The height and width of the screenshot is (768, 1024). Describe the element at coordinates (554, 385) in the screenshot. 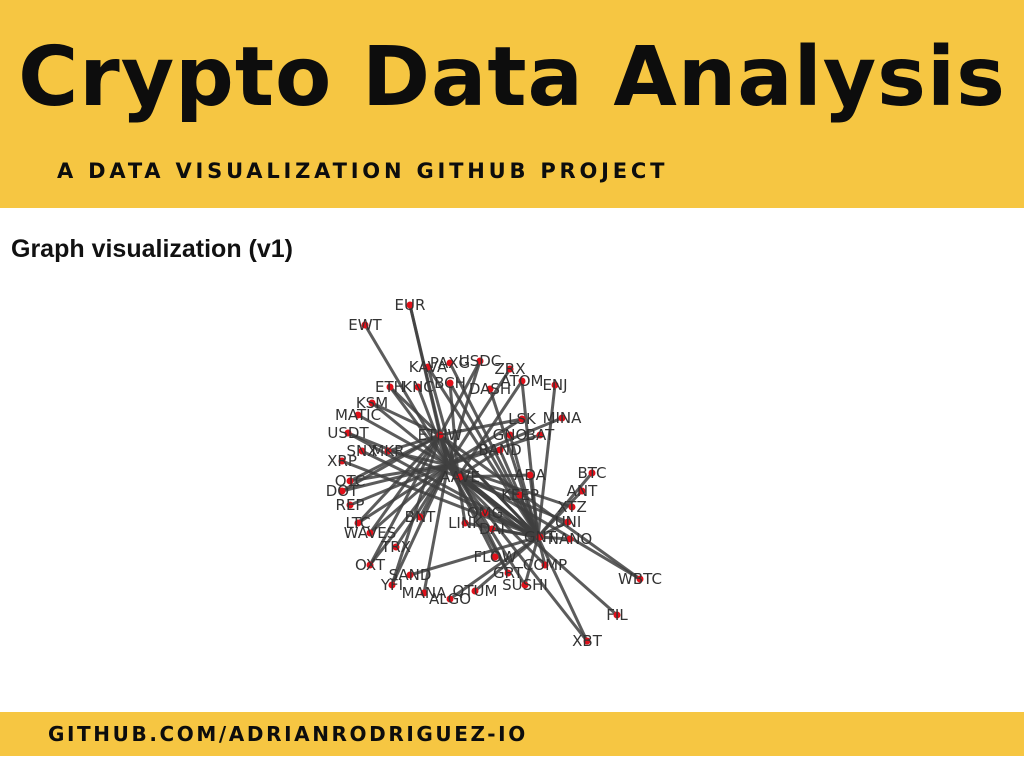

I see `graph-label-enj: ENJ` at that location.